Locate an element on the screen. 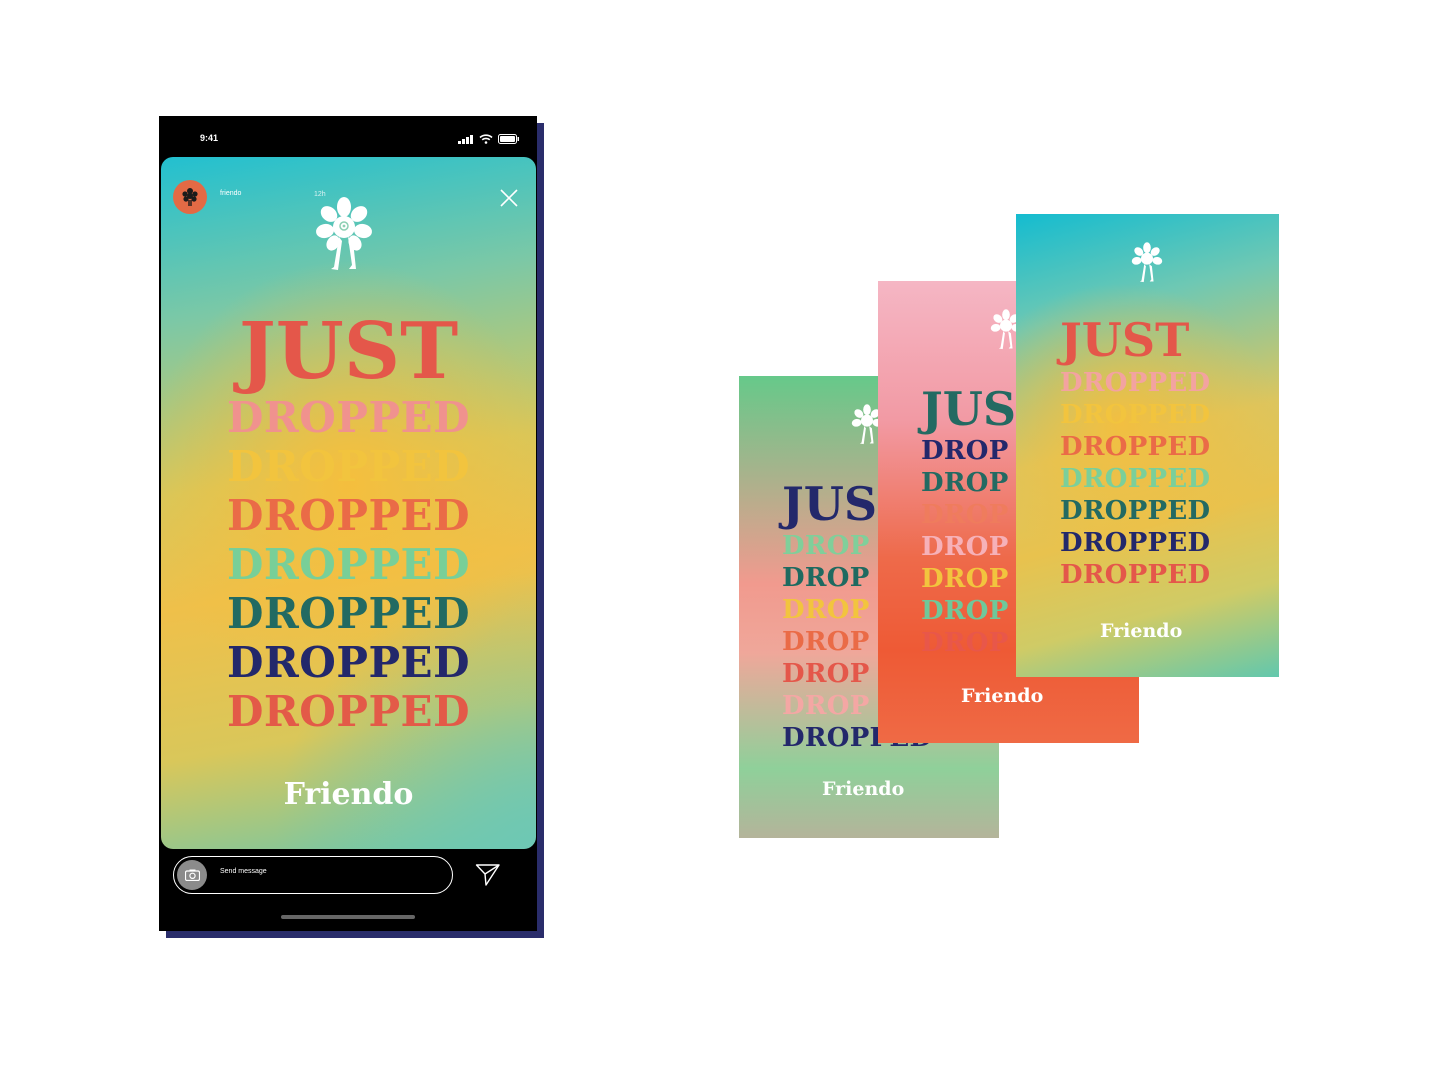 This screenshot has width=1440, height=1080. camera-icon is located at coordinates (192, 875).